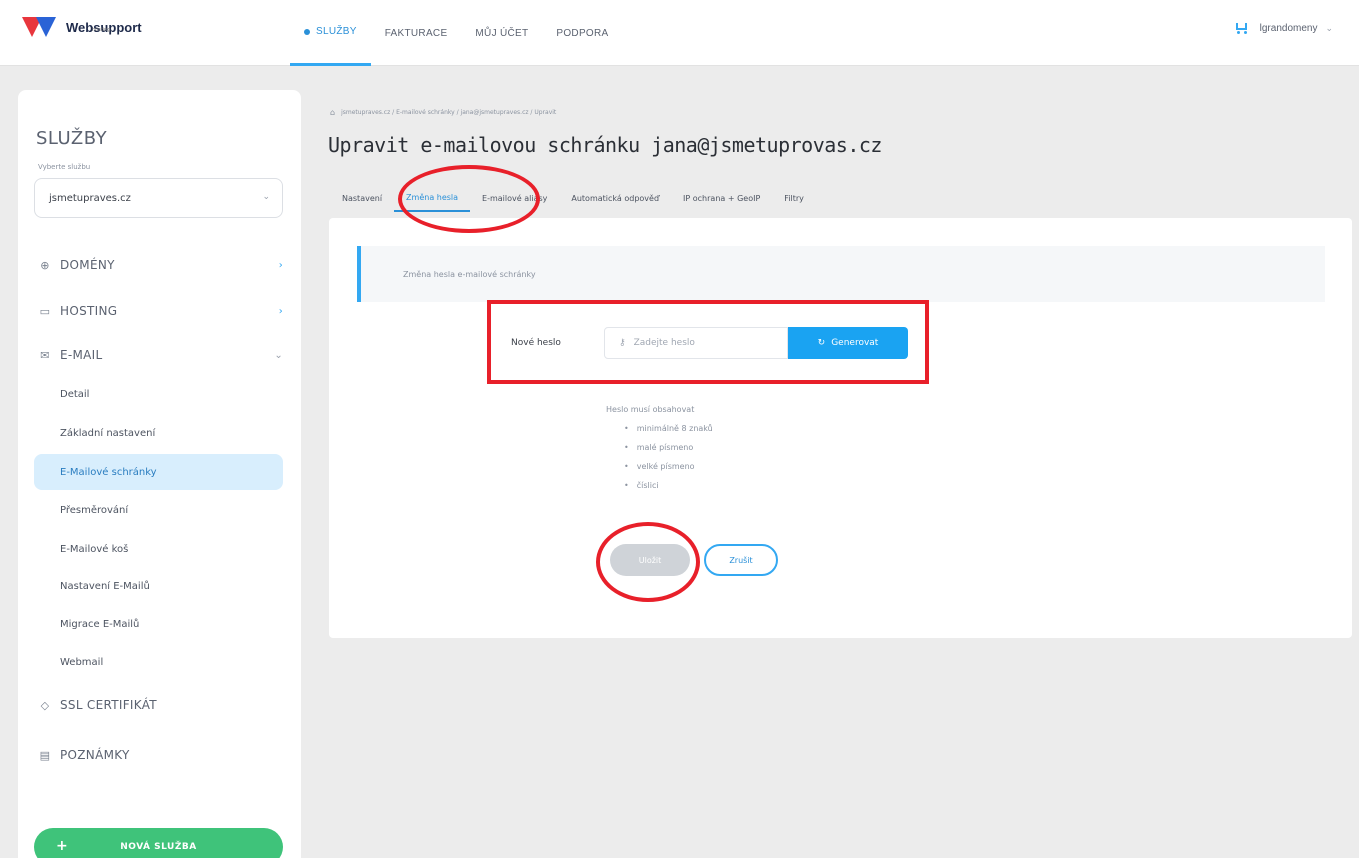  Describe the element at coordinates (158, 198) in the screenshot. I see `domain-select: jsmetupraves.cz ⌄` at that location.